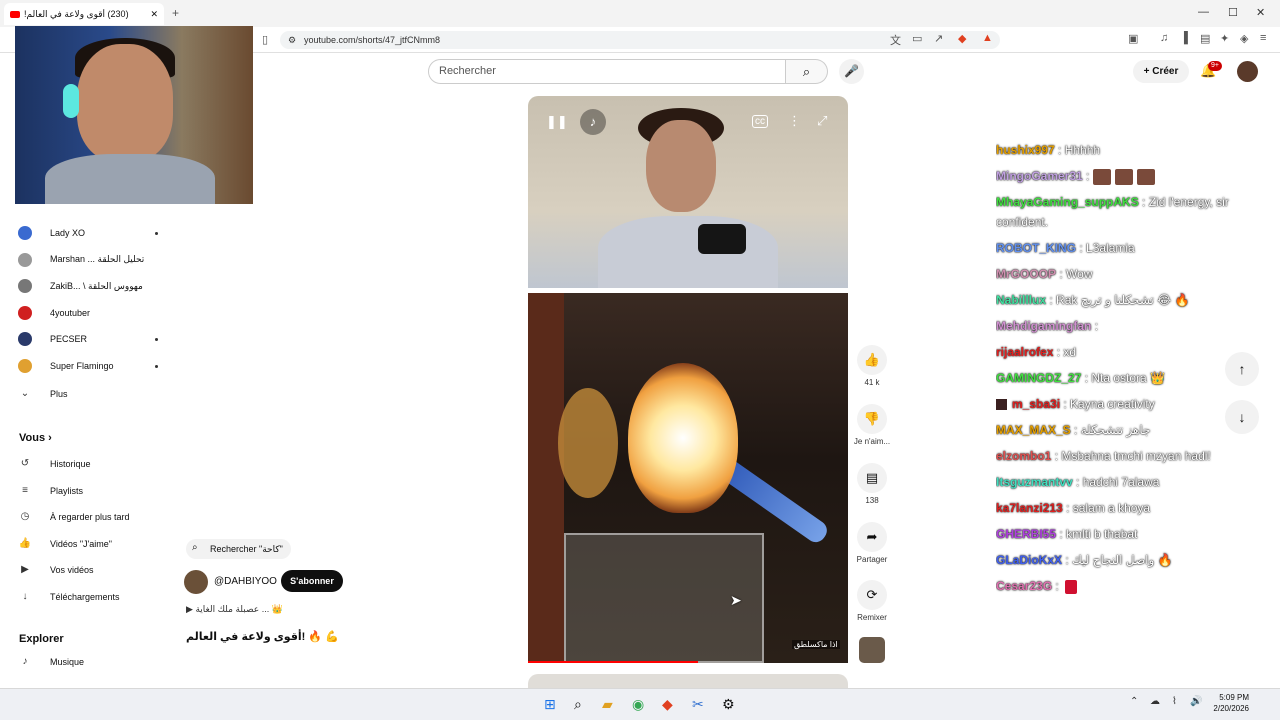  What do you see at coordinates (917, 38) in the screenshot?
I see `cast-icon: ▭` at bounding box center [917, 38].